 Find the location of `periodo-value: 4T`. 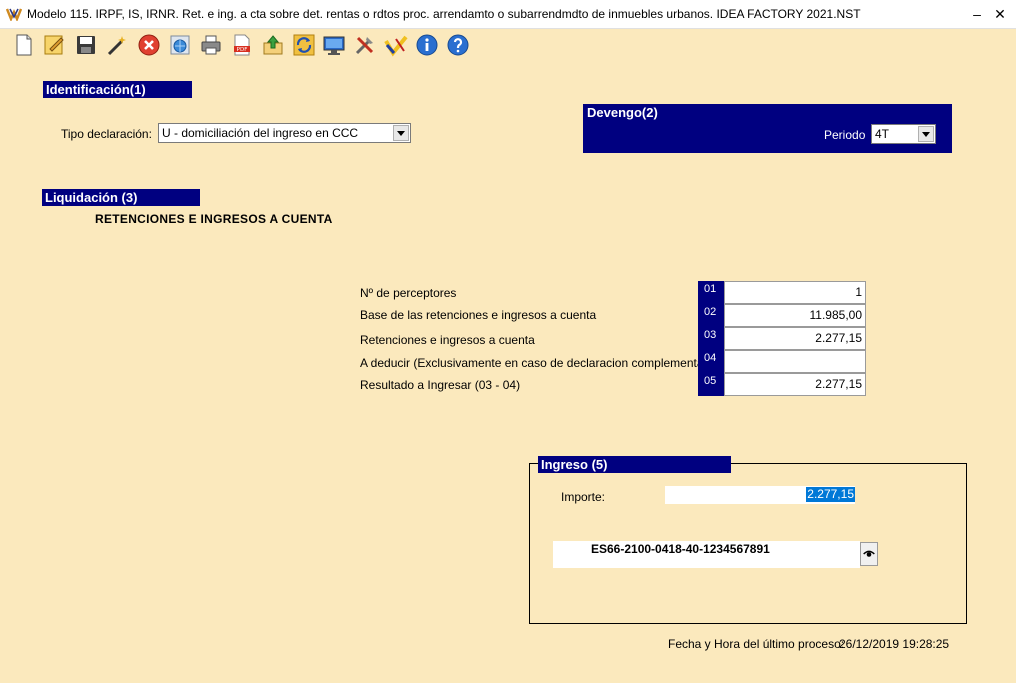

periodo-value: 4T is located at coordinates (882, 134).